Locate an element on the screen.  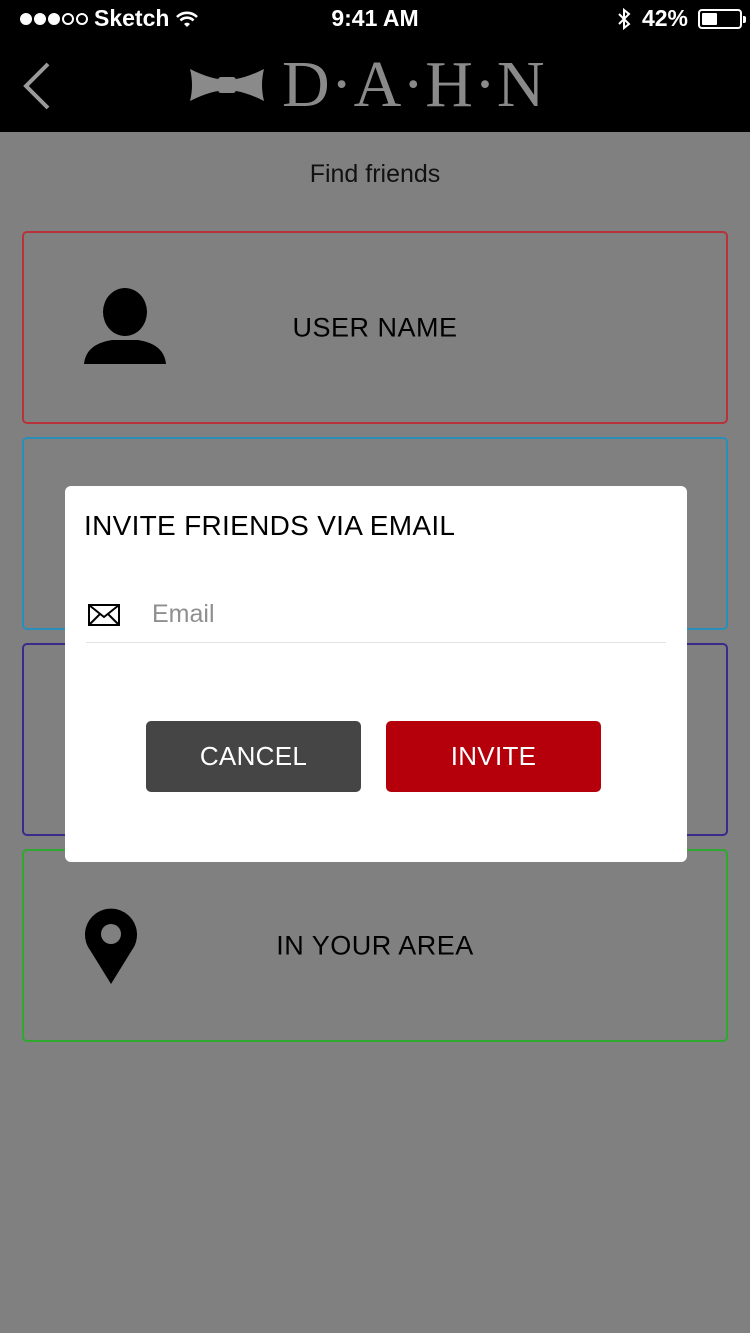
back-button is located at coordinates (38, 86).